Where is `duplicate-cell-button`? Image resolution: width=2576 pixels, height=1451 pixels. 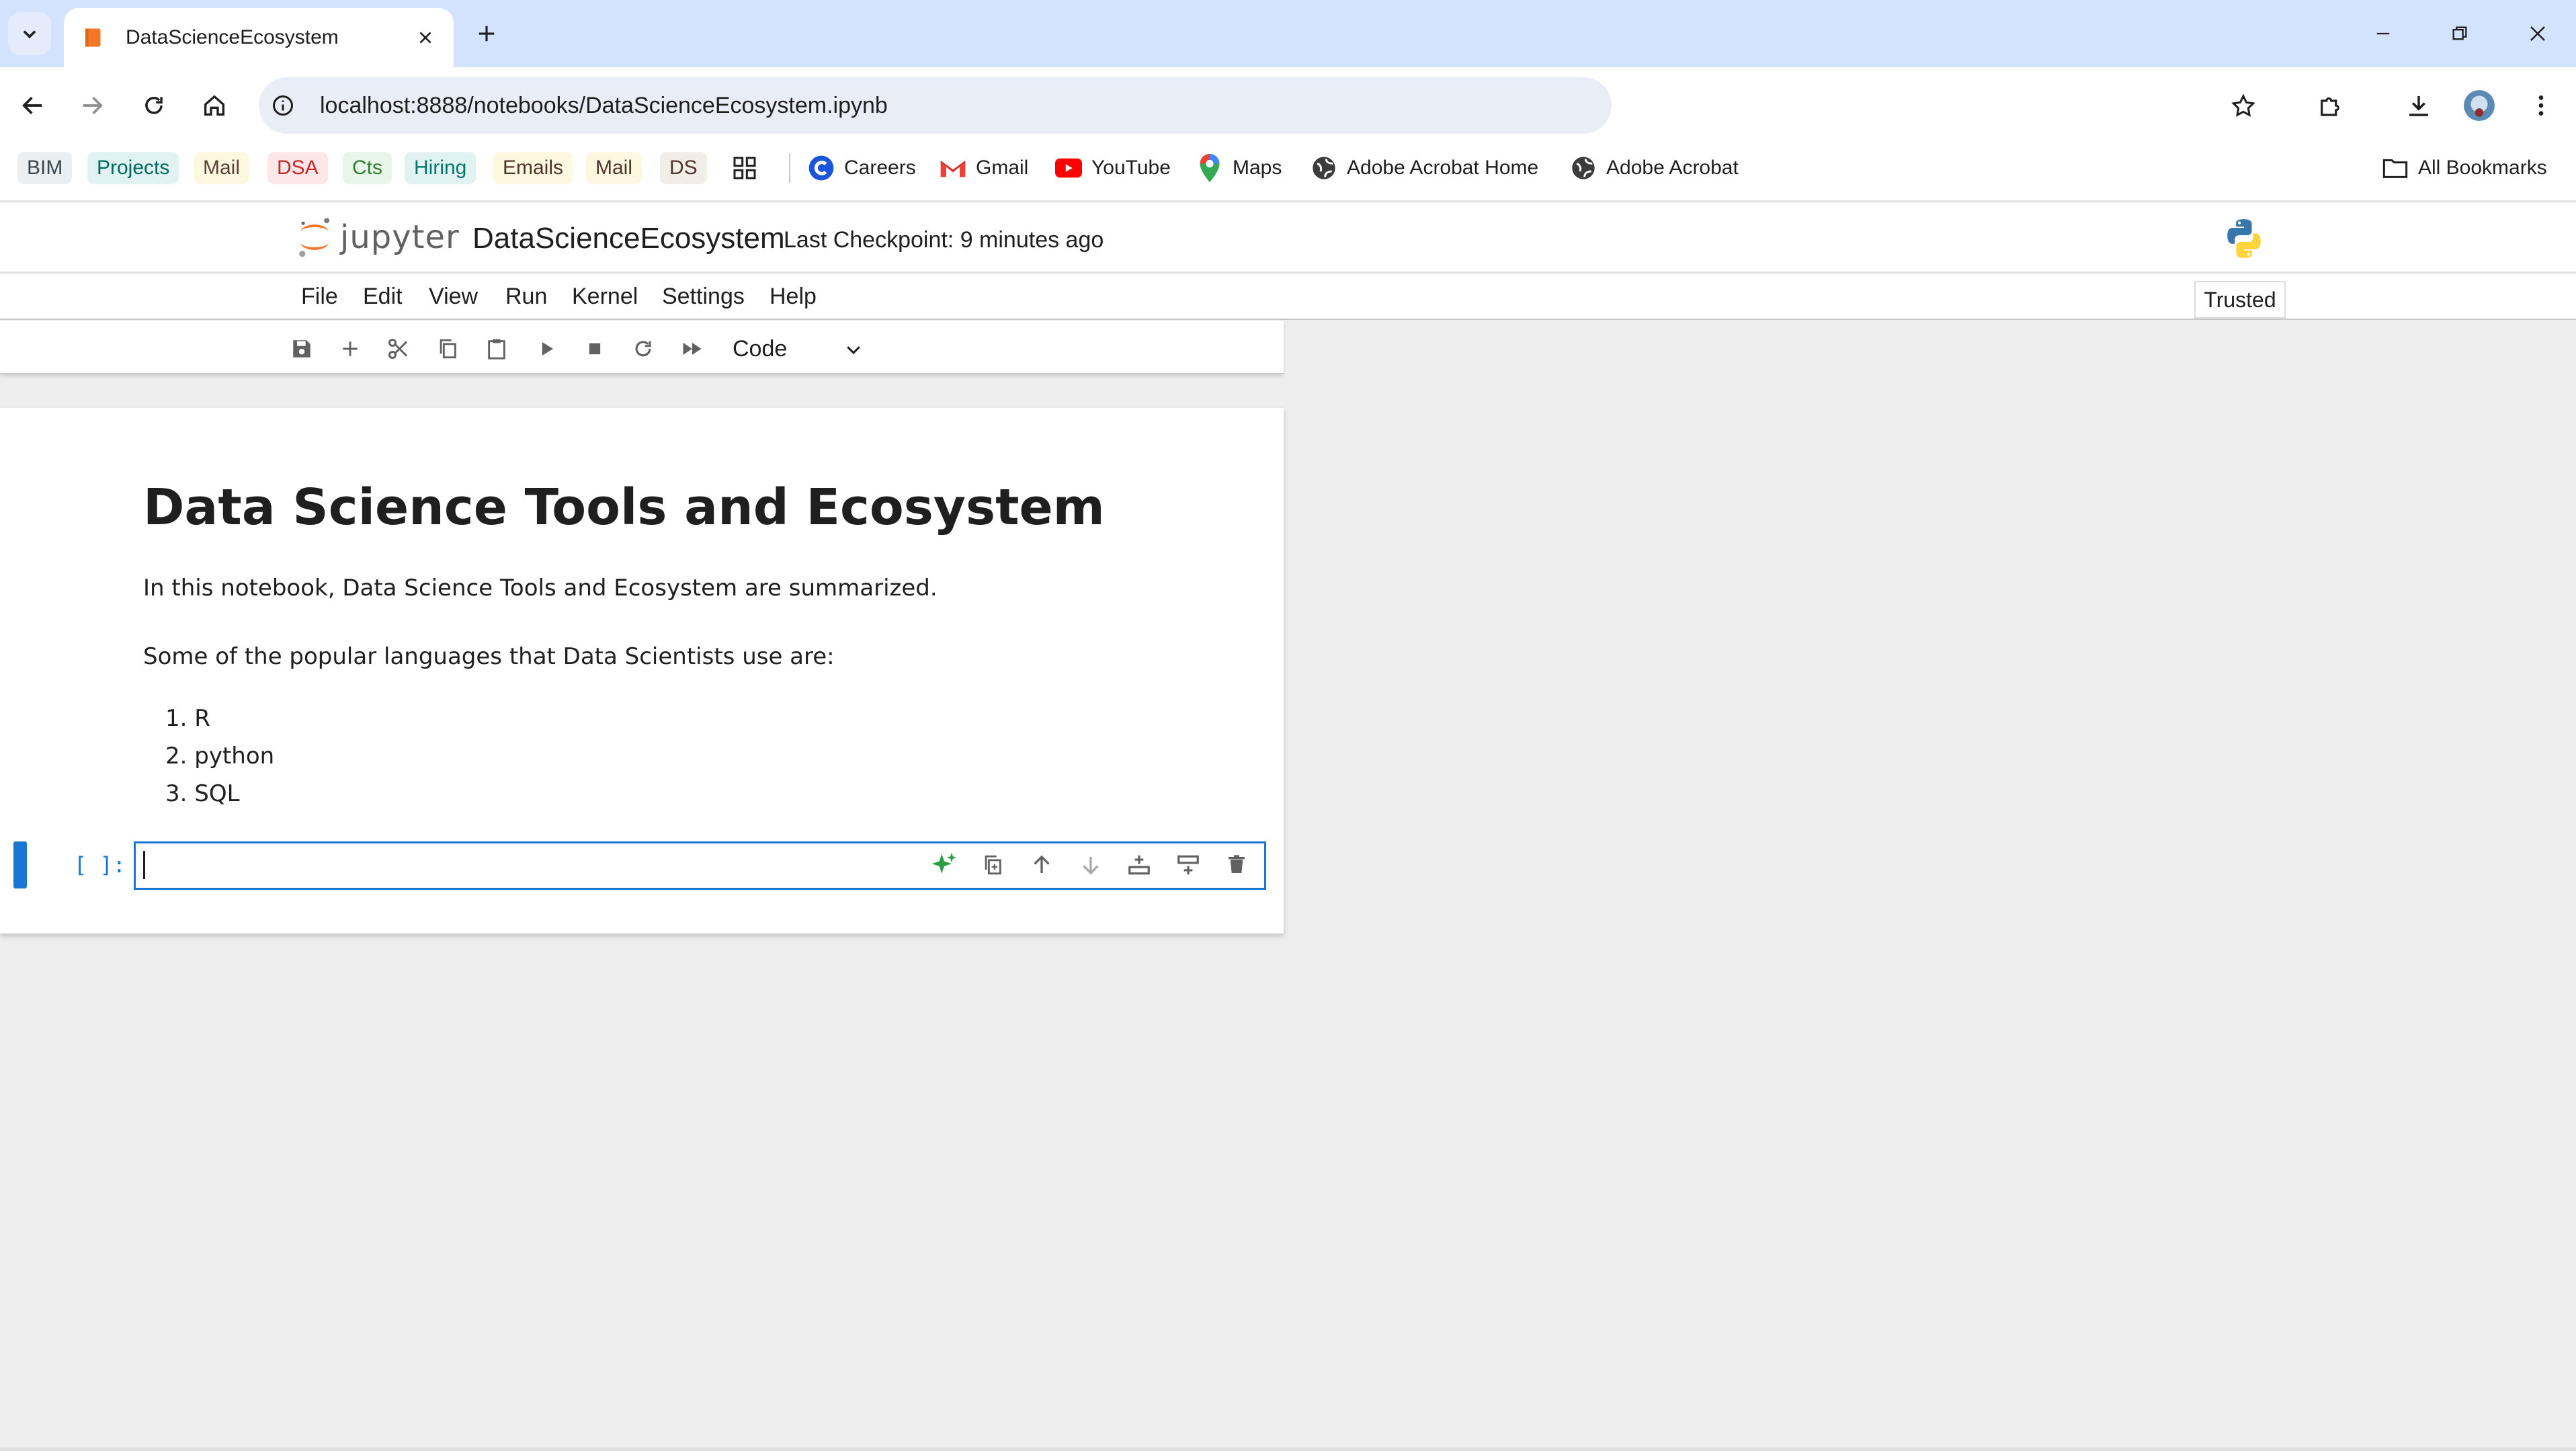
duplicate-cell-button is located at coordinates (992, 864).